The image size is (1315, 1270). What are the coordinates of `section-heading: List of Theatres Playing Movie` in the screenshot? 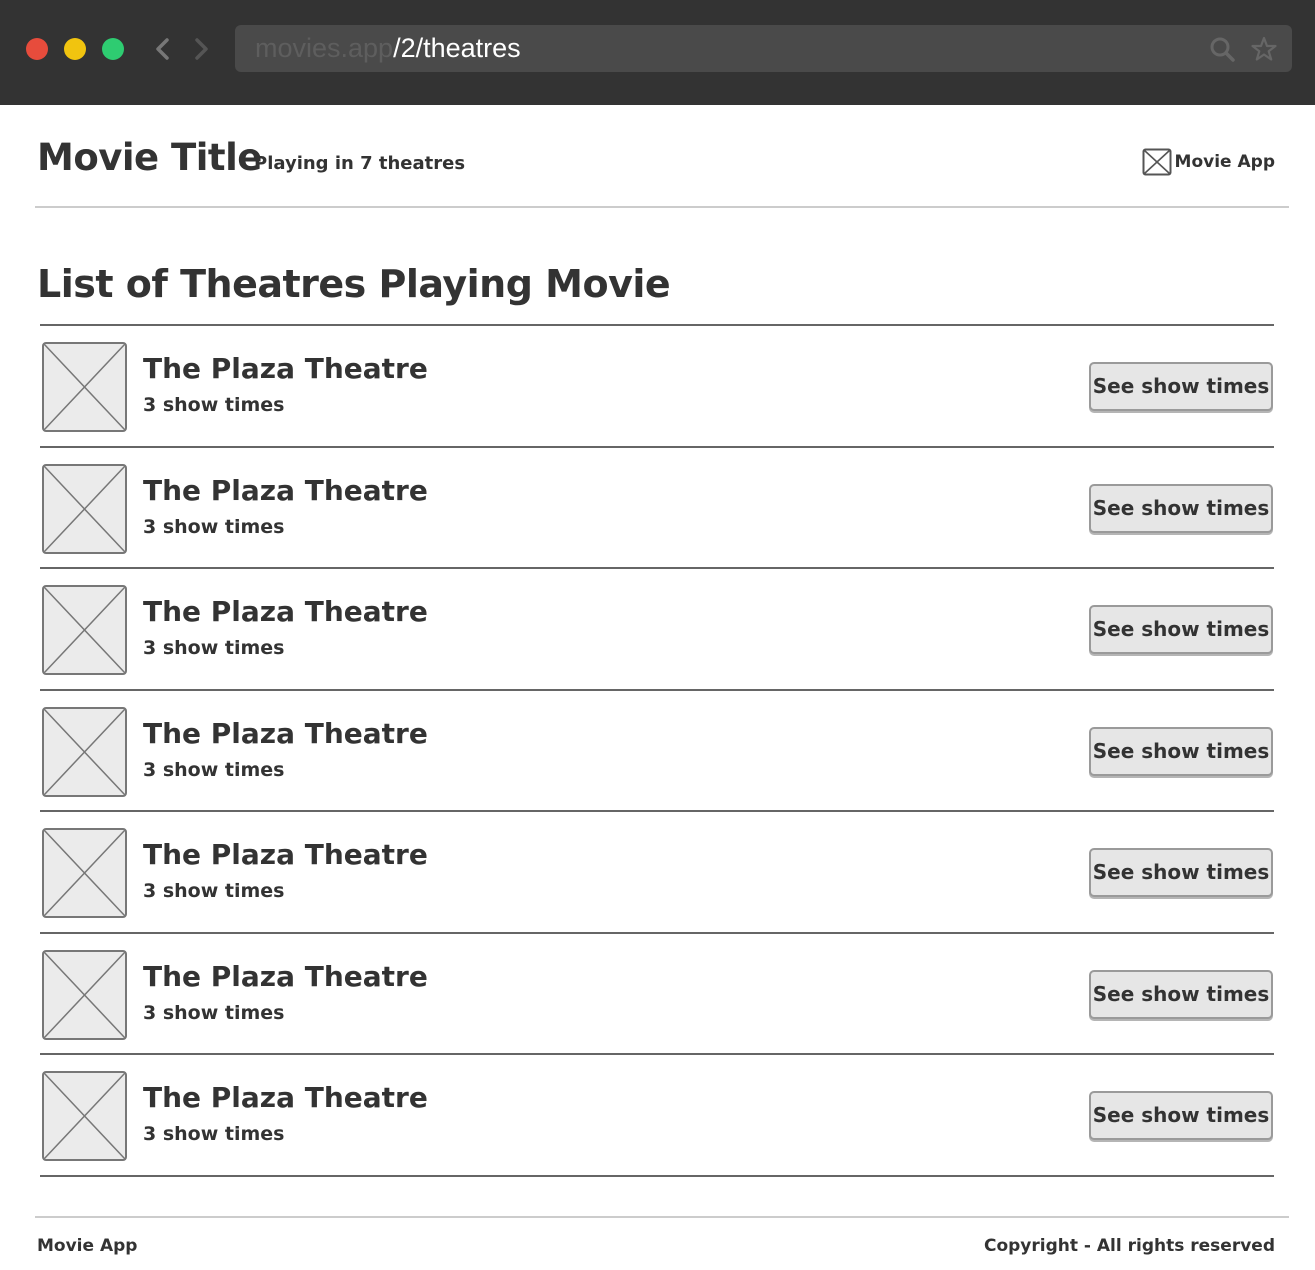 It's located at (354, 284).